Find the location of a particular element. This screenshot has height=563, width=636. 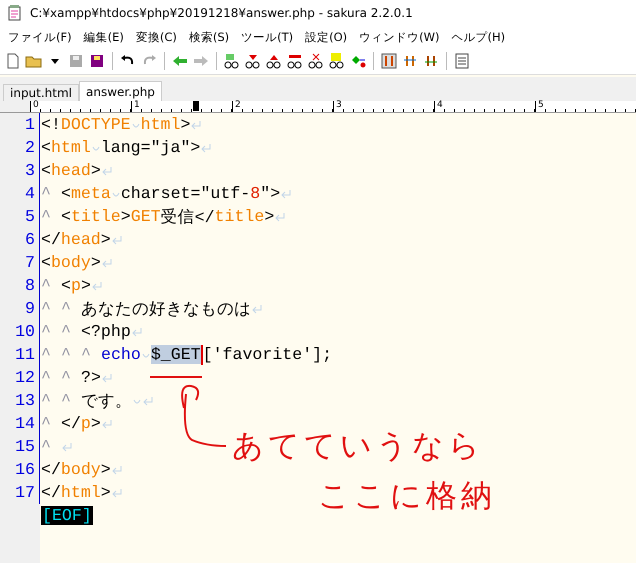

code-text: ?> is located at coordinates (91, 377).